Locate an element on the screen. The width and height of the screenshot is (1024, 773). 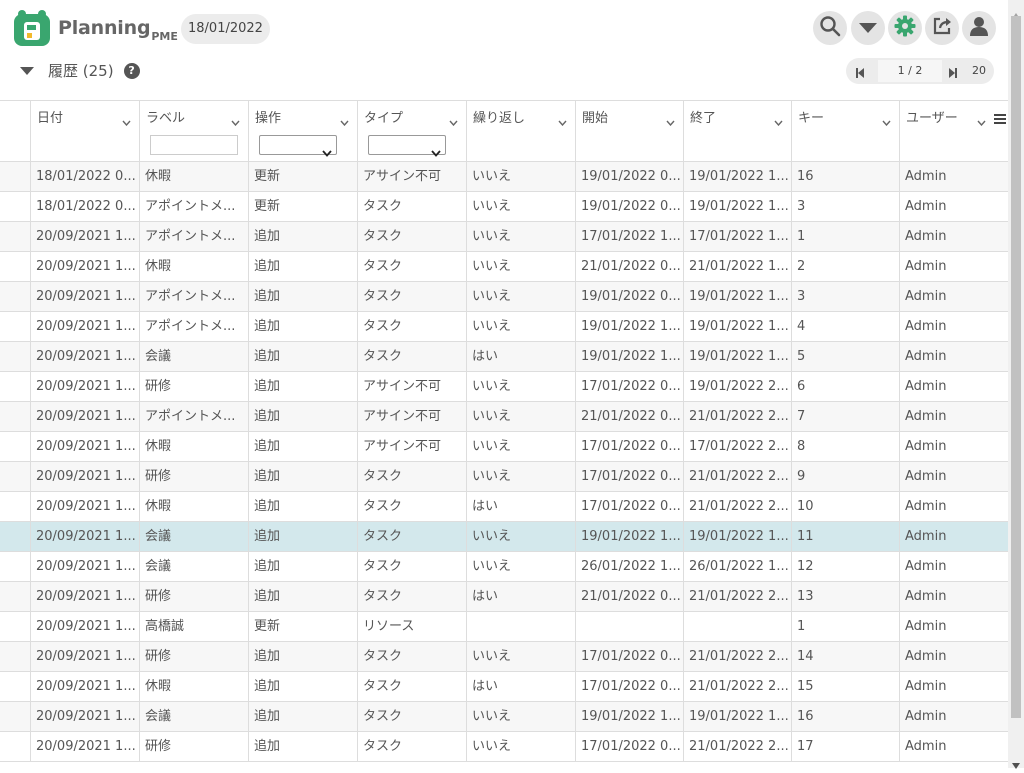
recurrence-cell: はい is located at coordinates (520, 506).